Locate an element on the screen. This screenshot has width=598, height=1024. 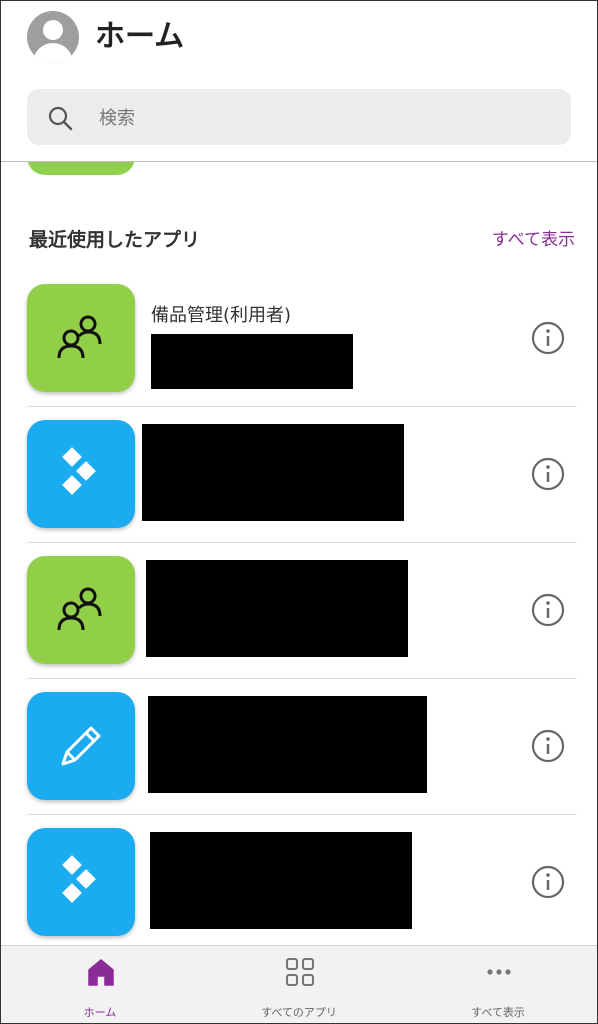
more-icon is located at coordinates (499, 972).